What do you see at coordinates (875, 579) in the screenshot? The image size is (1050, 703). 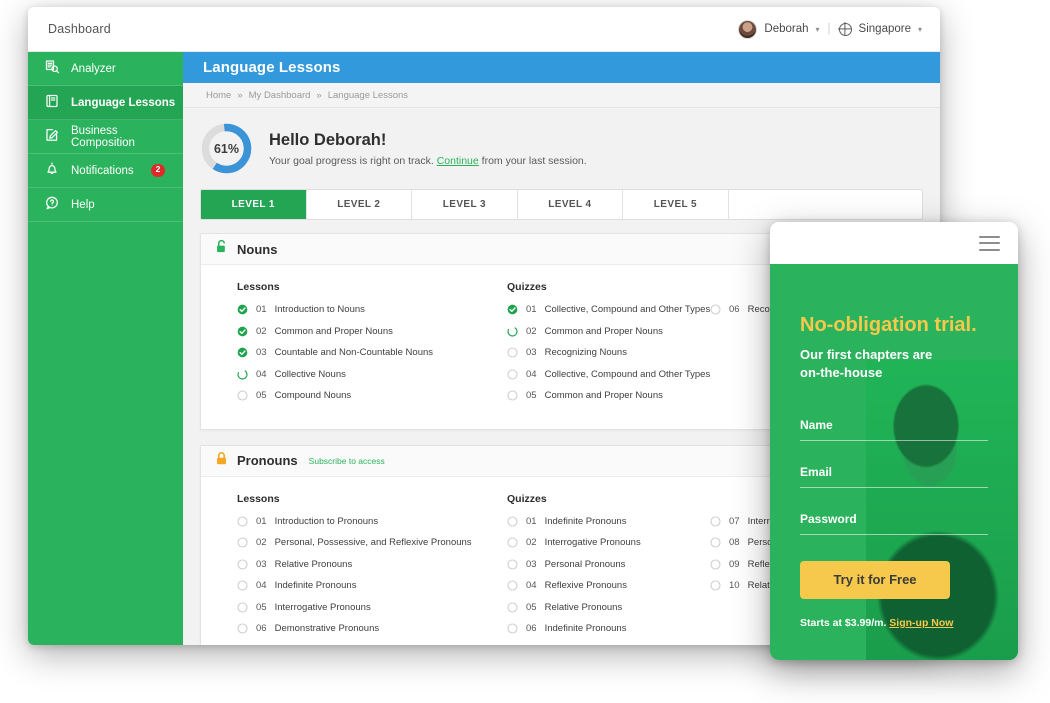 I see `try-free-button: Try it for Free` at bounding box center [875, 579].